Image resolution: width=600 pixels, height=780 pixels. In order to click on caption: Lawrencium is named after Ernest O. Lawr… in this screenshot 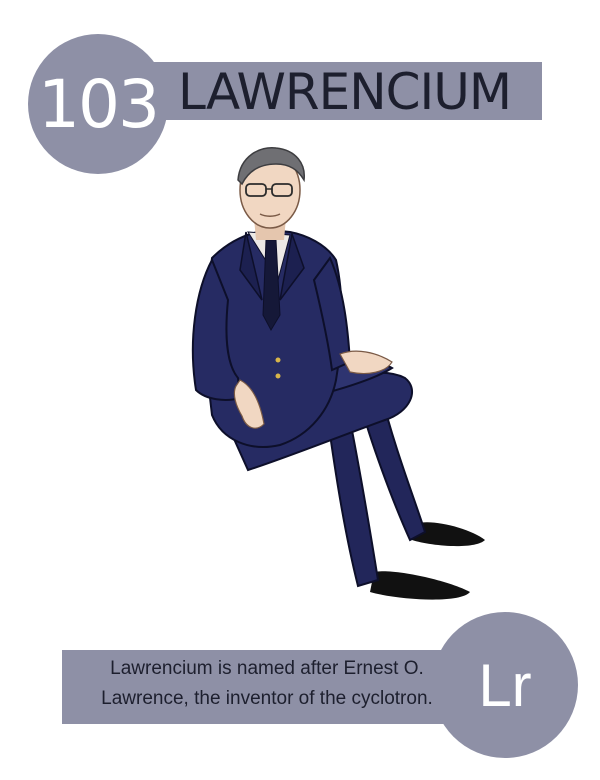, I will do `click(267, 684)`.